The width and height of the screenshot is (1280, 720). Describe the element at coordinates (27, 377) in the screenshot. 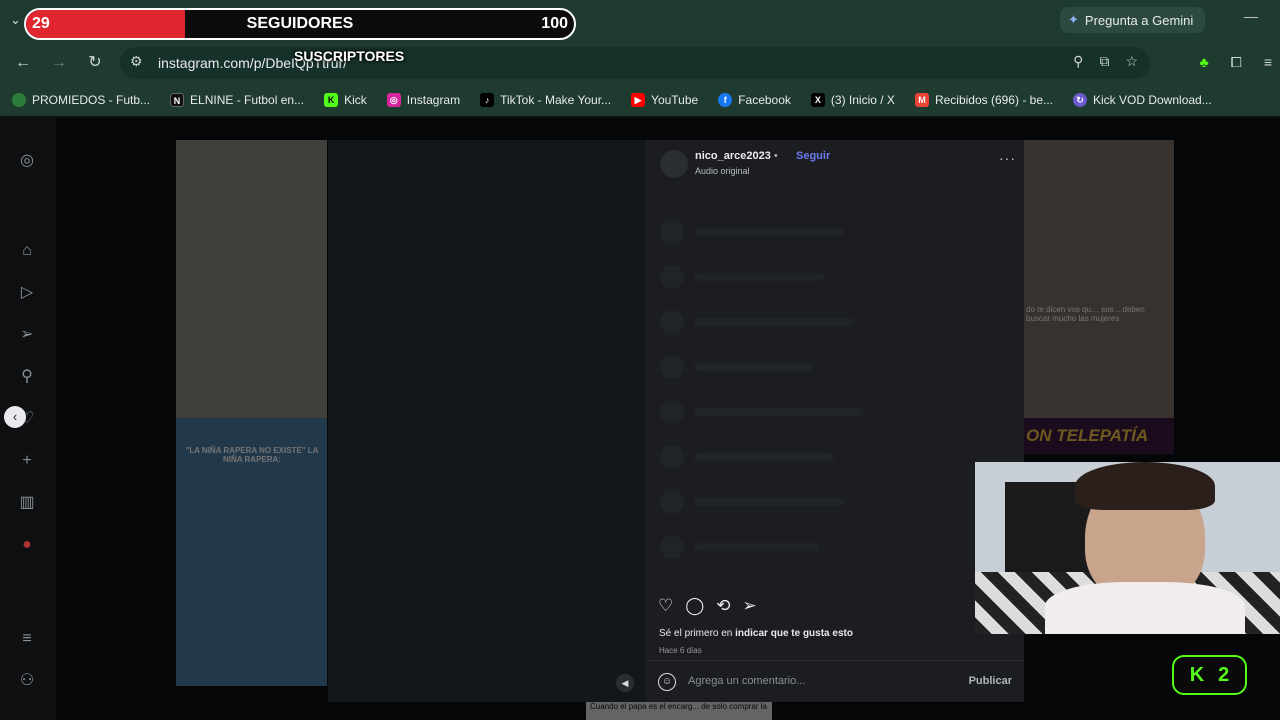

I see `search-icon: ⚲` at that location.